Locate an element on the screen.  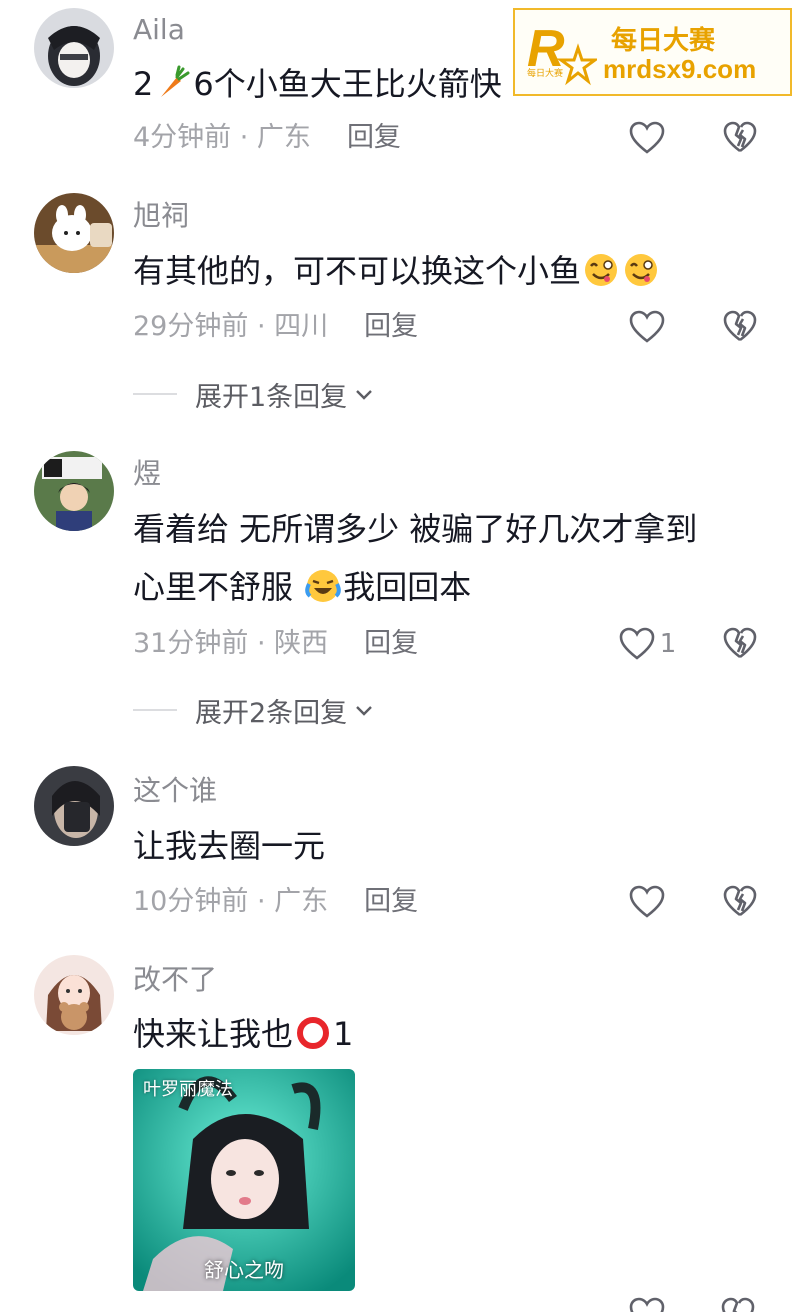
cropped-action-row is located at coordinates (692, 1304).